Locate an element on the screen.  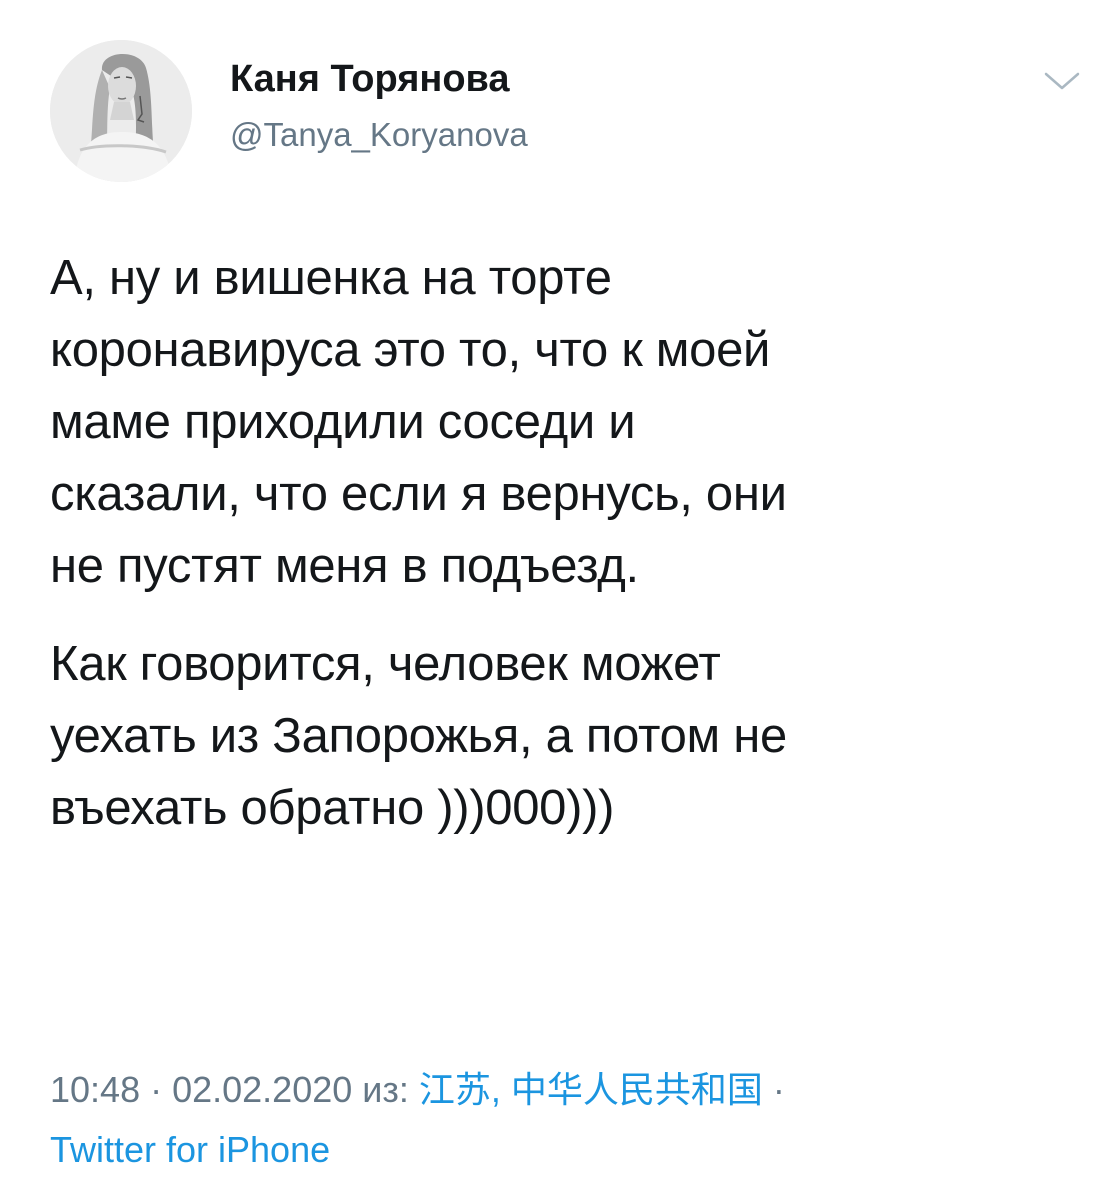
tweet-time: 10:48 is located at coordinates (95, 1089).